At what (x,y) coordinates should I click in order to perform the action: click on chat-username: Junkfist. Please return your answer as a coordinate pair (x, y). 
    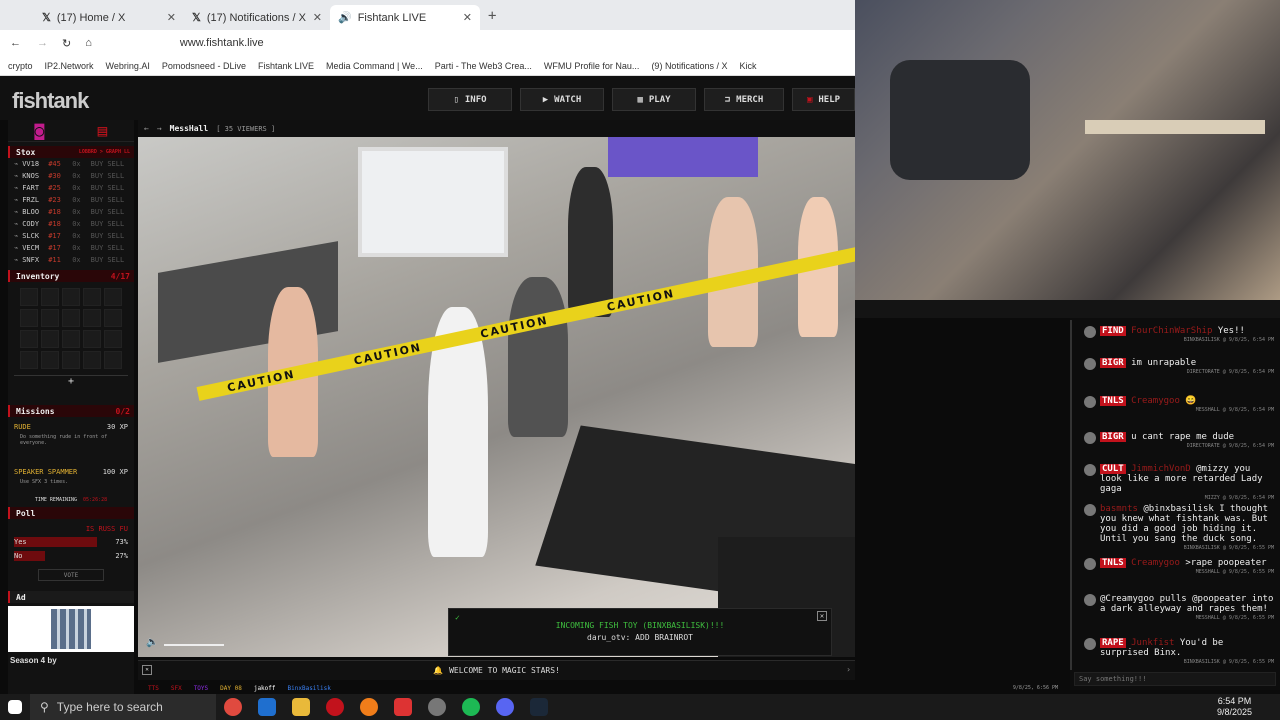
    Looking at the image, I should click on (1152, 643).